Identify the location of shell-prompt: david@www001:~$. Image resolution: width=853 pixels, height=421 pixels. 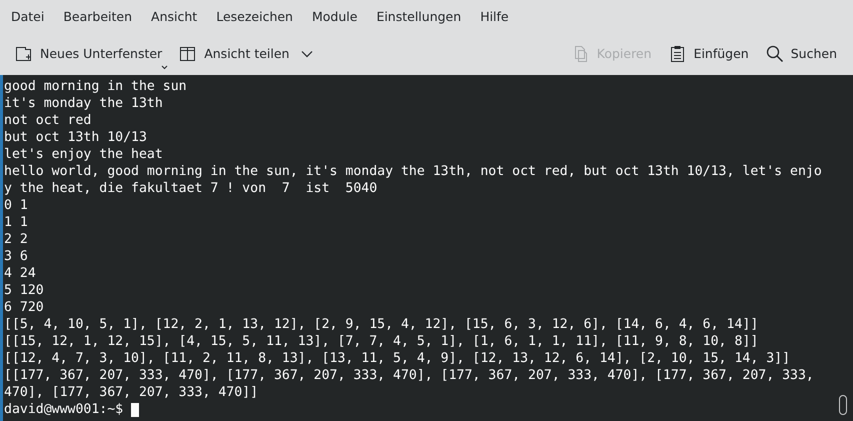
(64, 409).